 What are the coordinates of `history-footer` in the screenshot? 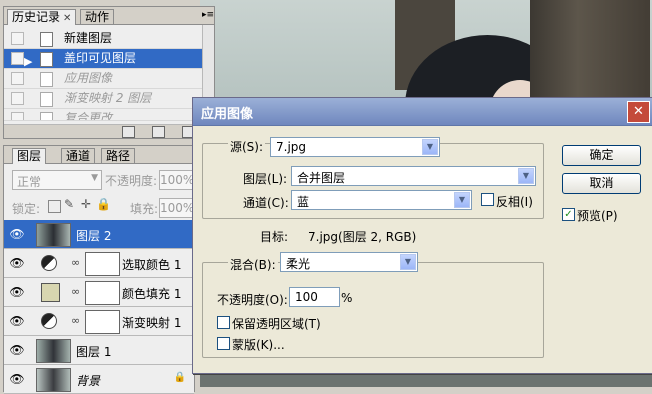 It's located at (109, 131).